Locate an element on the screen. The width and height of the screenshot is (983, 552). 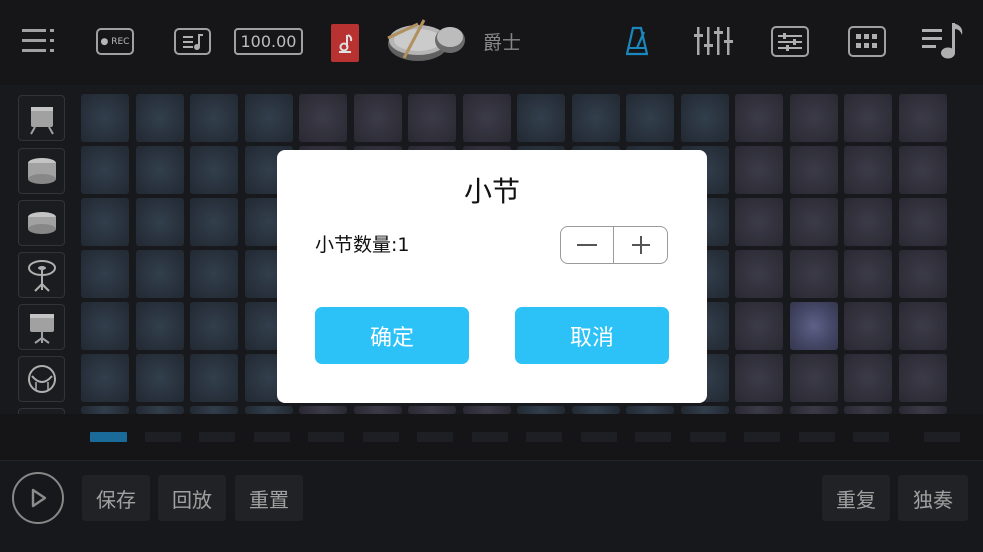
increment-button is located at coordinates (640, 245).